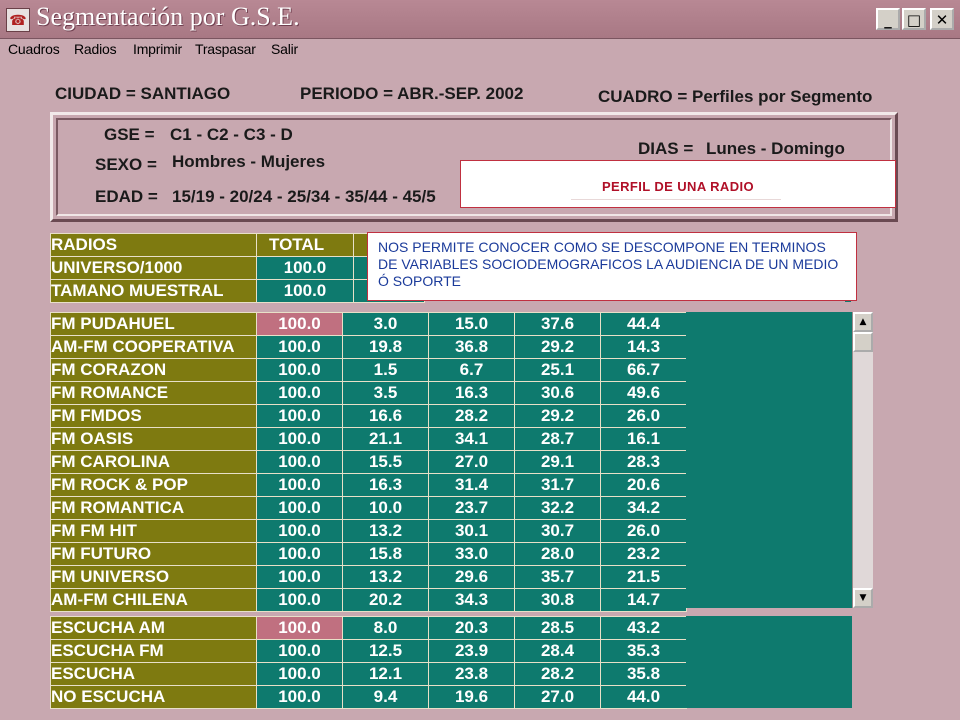 The width and height of the screenshot is (960, 720). I want to click on radio-row: FM ROMANTICA 100.0 10.0 23.7 32.2 34.2, so click(368, 508).